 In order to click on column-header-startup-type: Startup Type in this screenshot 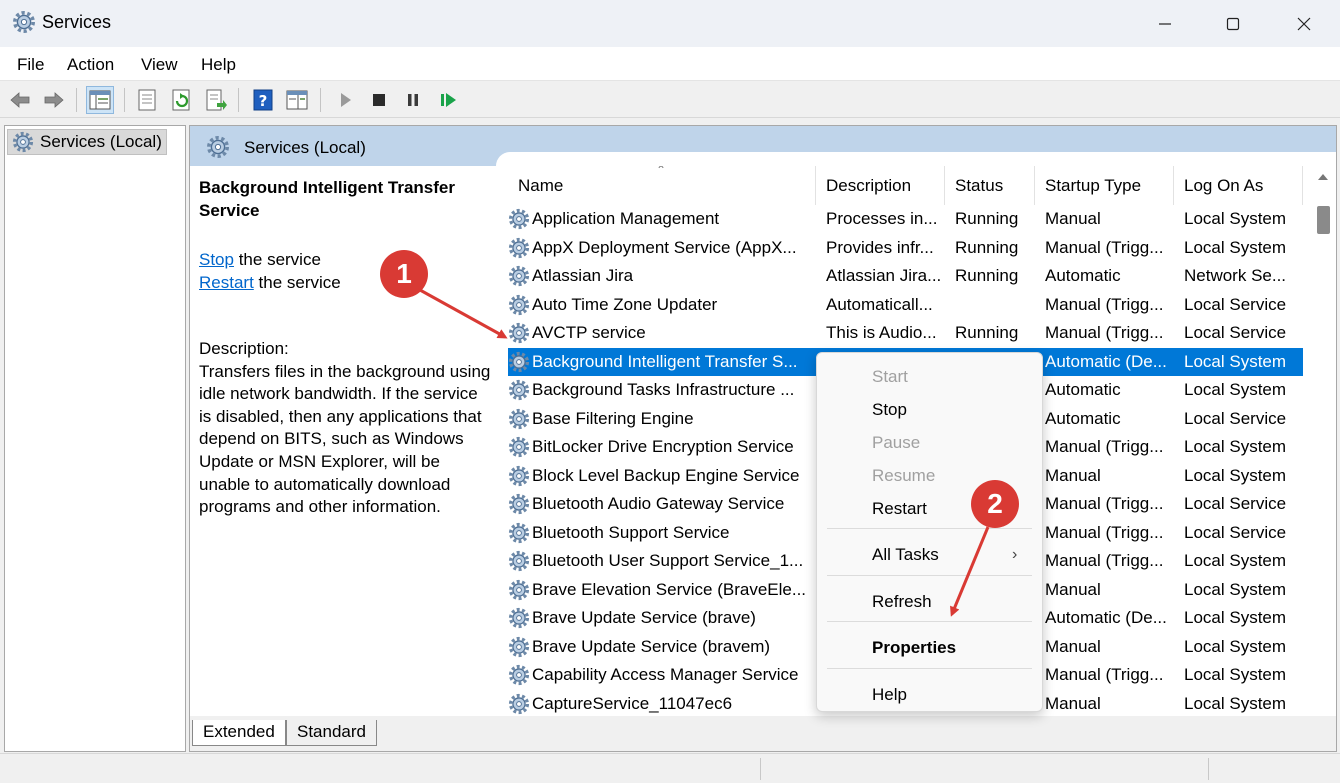, I will do `click(1104, 185)`.